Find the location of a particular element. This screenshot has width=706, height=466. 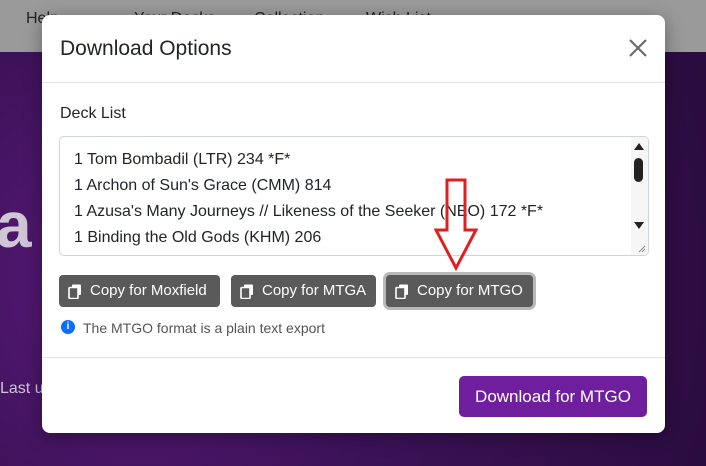

modal-title: Download Options is located at coordinates (146, 48).